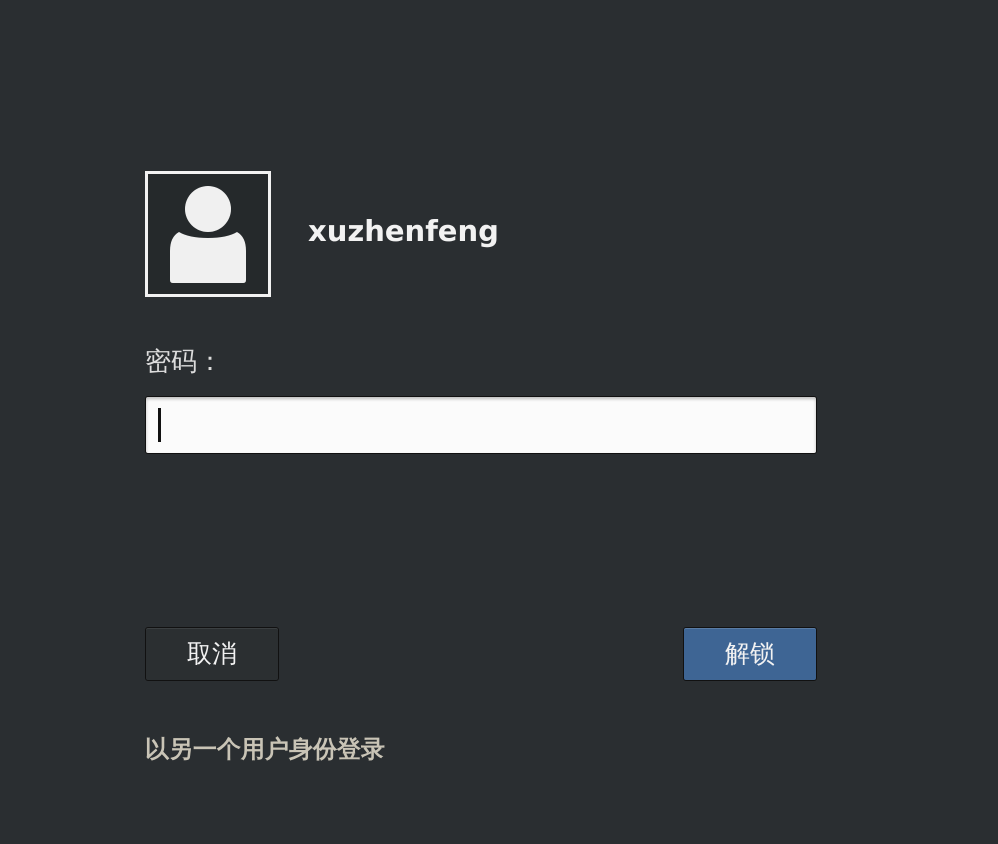 This screenshot has height=844, width=998. What do you see at coordinates (403, 231) in the screenshot?
I see `username: xuzhenfeng` at bounding box center [403, 231].